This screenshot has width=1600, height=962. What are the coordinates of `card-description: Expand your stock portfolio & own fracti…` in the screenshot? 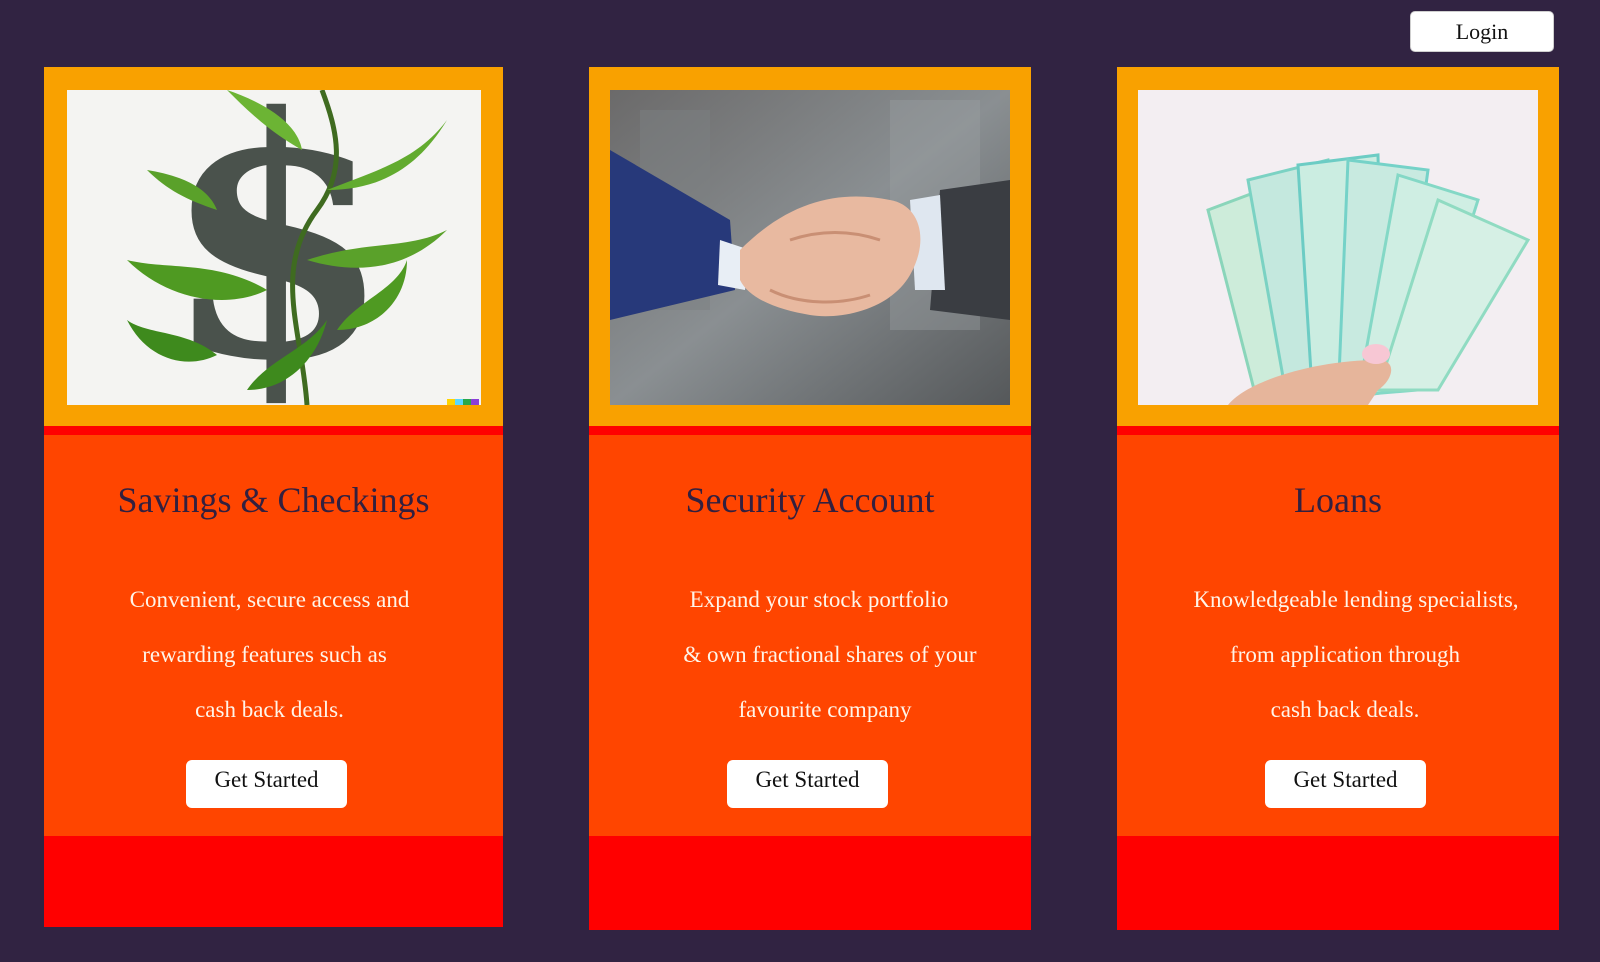 It's located at (810, 654).